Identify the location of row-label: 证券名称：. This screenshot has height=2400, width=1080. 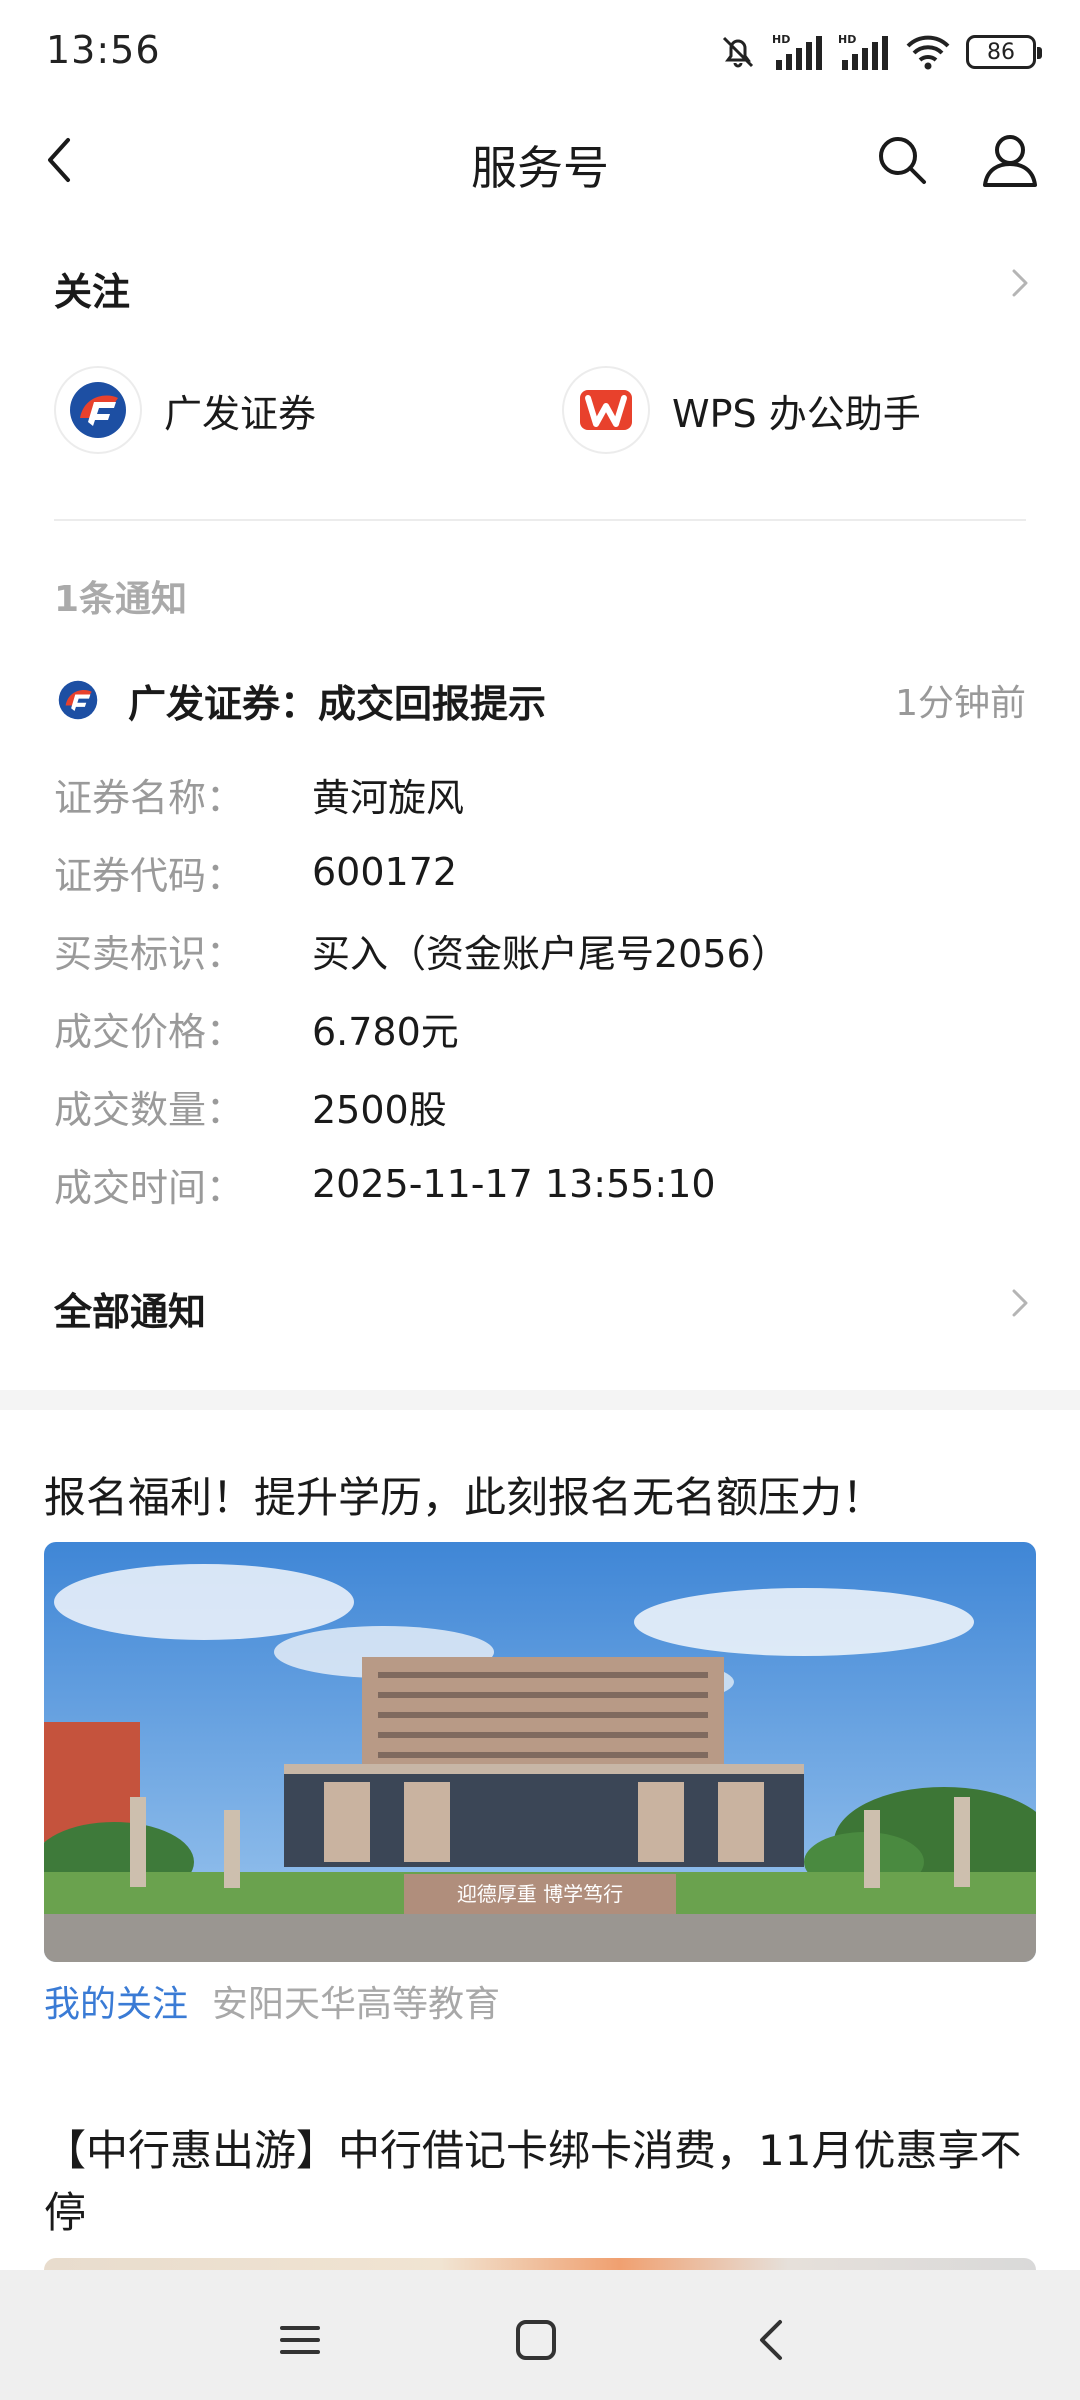
(149, 797).